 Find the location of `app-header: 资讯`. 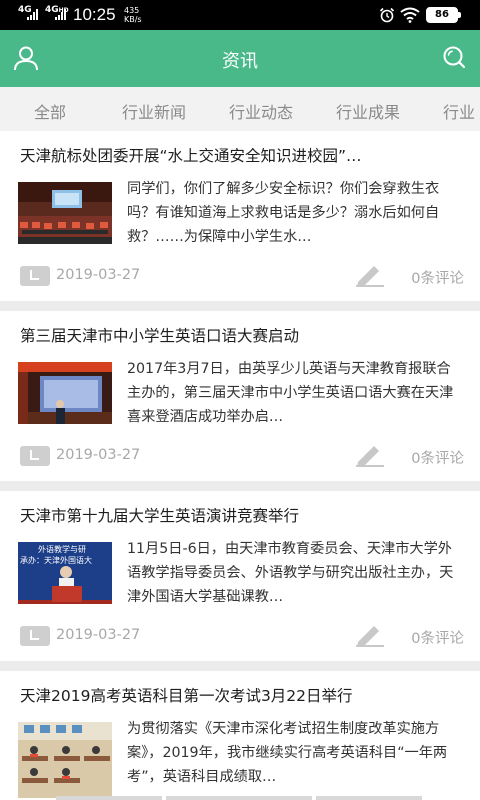

app-header: 资讯 is located at coordinates (240, 58).